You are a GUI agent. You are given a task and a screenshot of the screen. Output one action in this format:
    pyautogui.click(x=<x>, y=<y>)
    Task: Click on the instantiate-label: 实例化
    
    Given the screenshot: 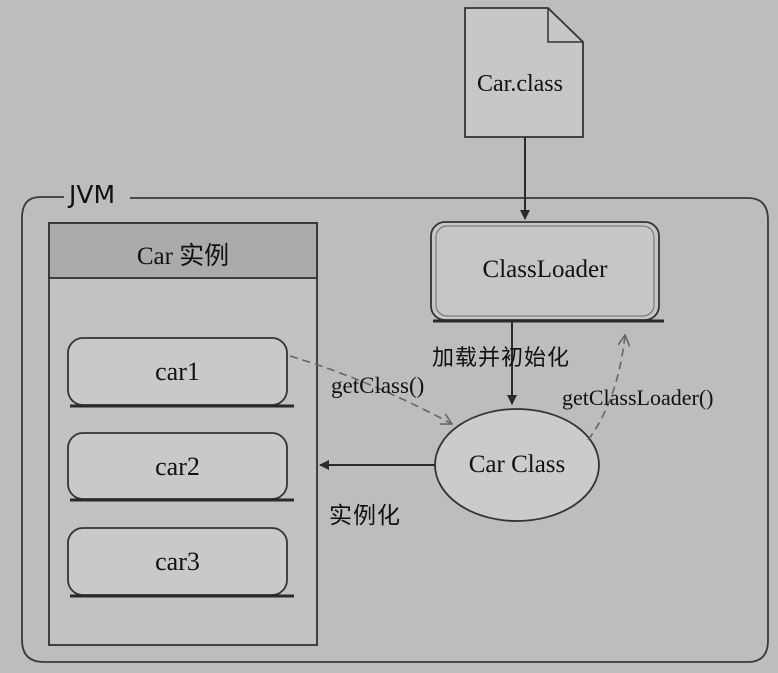 What is the action you would take?
    pyautogui.click(x=365, y=516)
    